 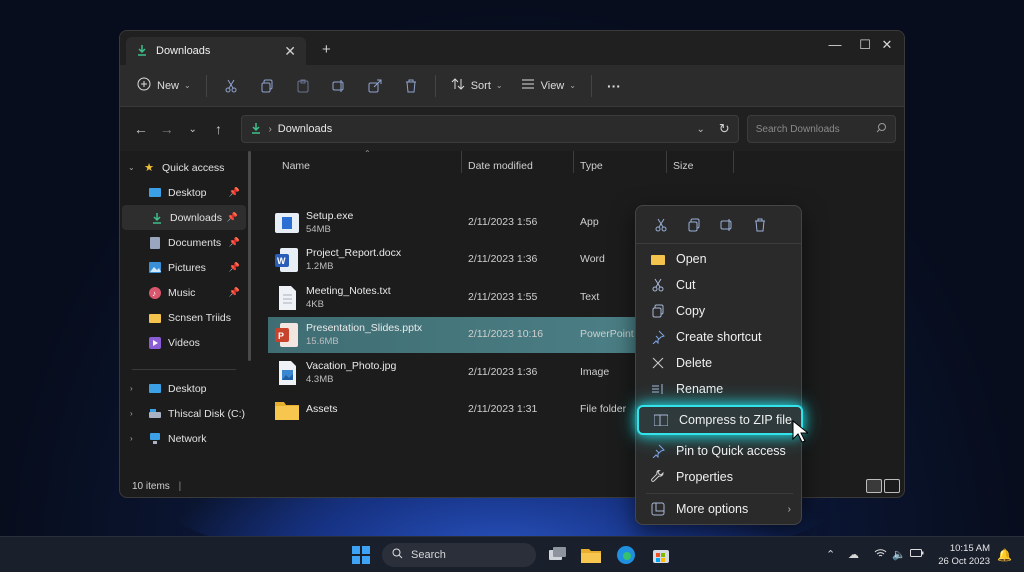 I want to click on menu-item-open: Open, so click(x=719, y=259).